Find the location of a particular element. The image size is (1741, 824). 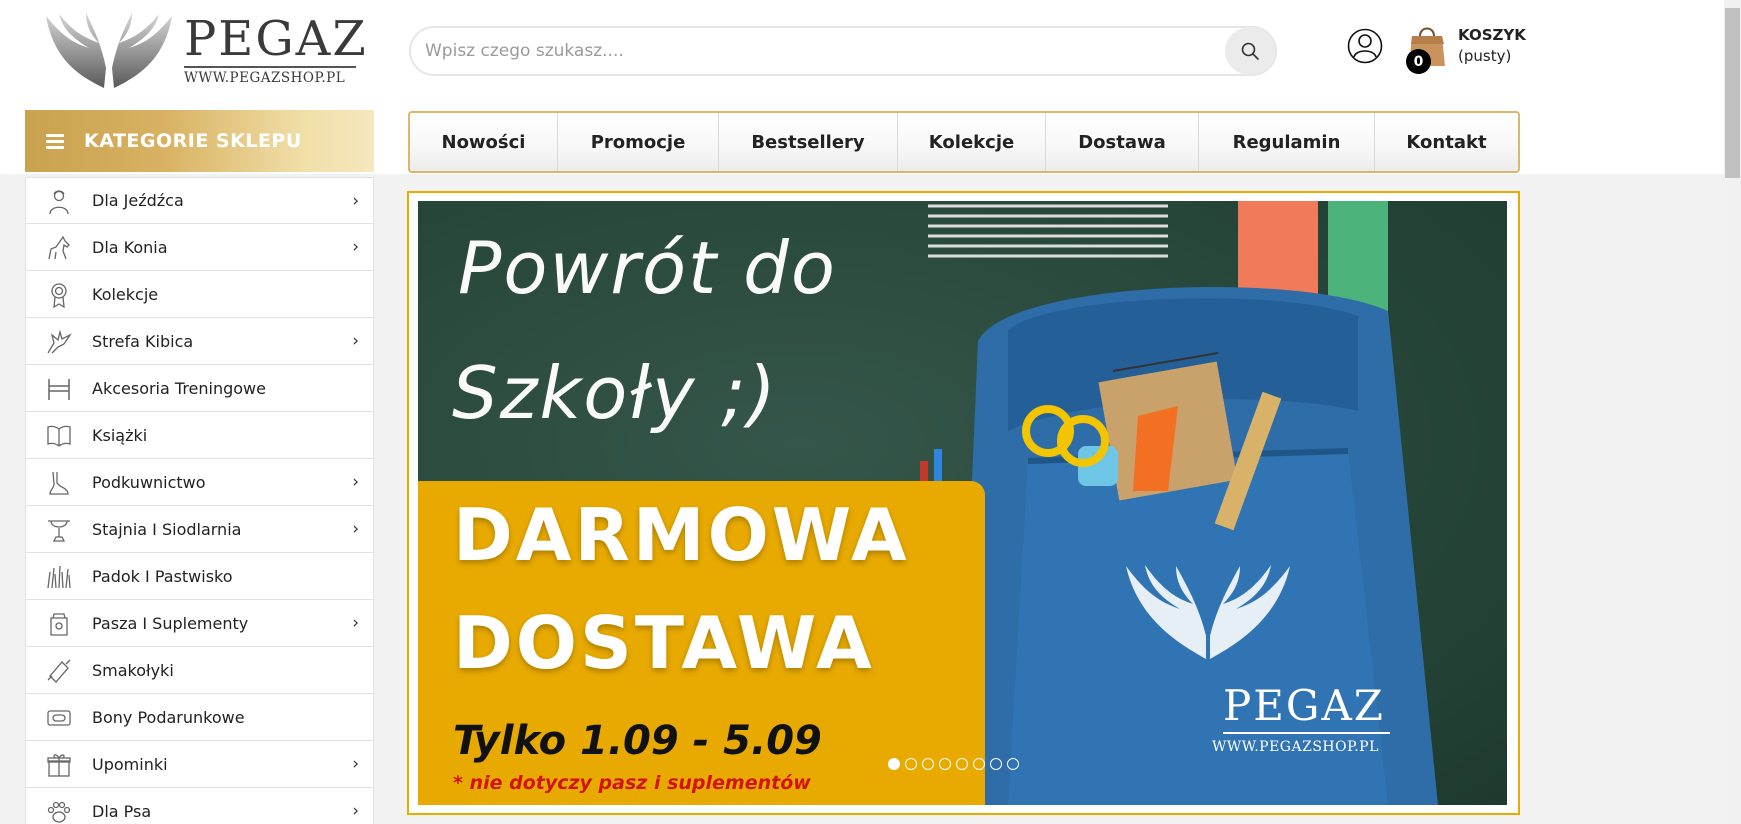

promo-line2: DOSTAWA is located at coordinates (664, 643).